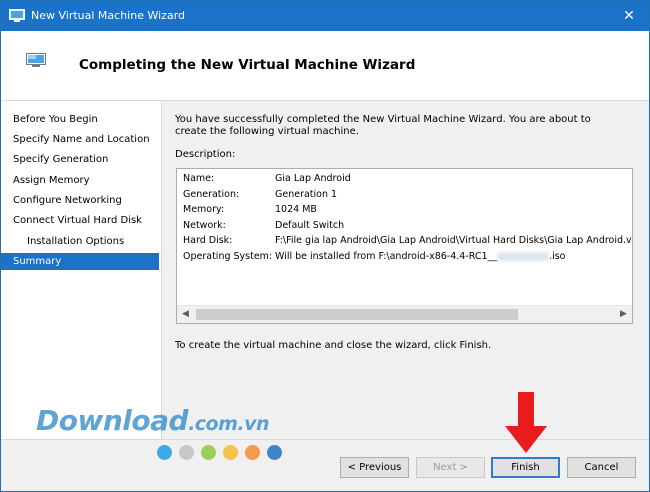 Image resolution: width=650 pixels, height=492 pixels. What do you see at coordinates (185, 314) in the screenshot?
I see `scroll-left-arrow-icon: ◀` at bounding box center [185, 314].